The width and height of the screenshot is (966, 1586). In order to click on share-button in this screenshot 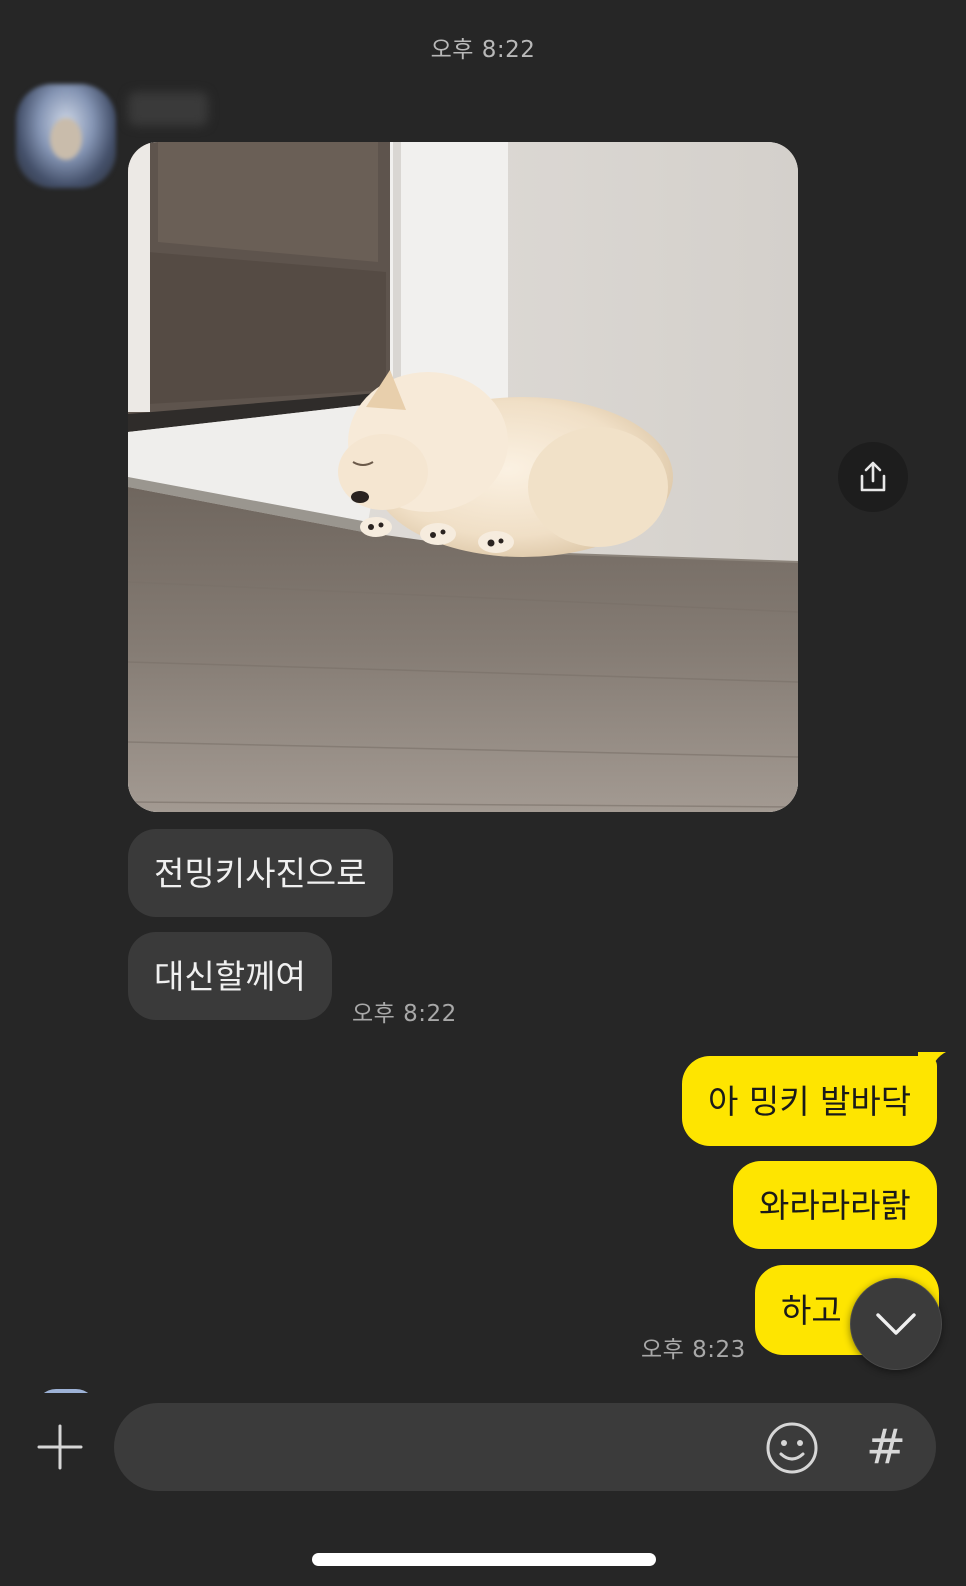, I will do `click(873, 477)`.